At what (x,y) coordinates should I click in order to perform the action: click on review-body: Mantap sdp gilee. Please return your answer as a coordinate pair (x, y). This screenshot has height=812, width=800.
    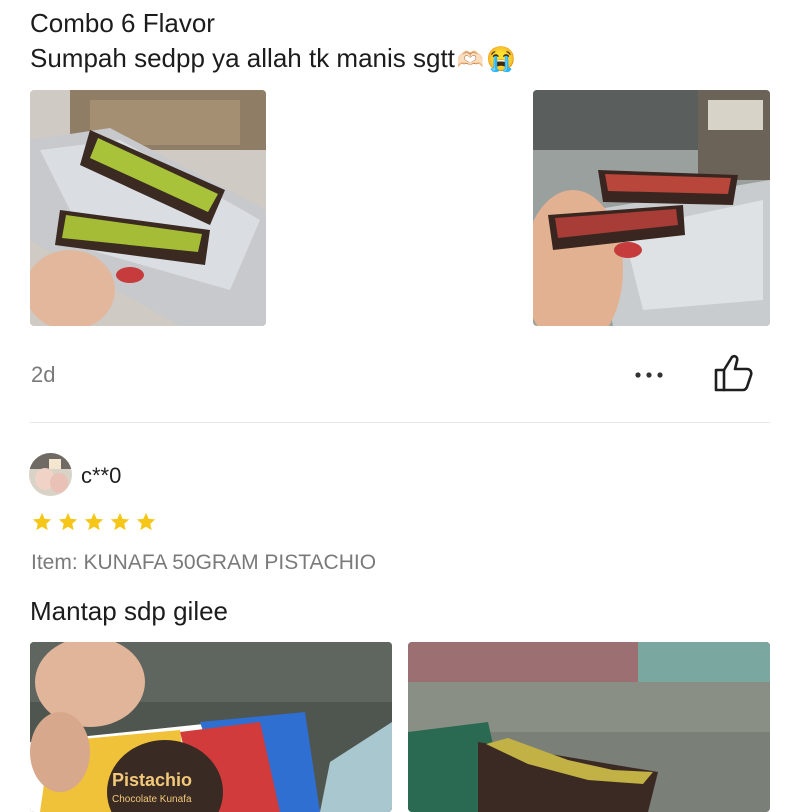
    Looking at the image, I should click on (129, 611).